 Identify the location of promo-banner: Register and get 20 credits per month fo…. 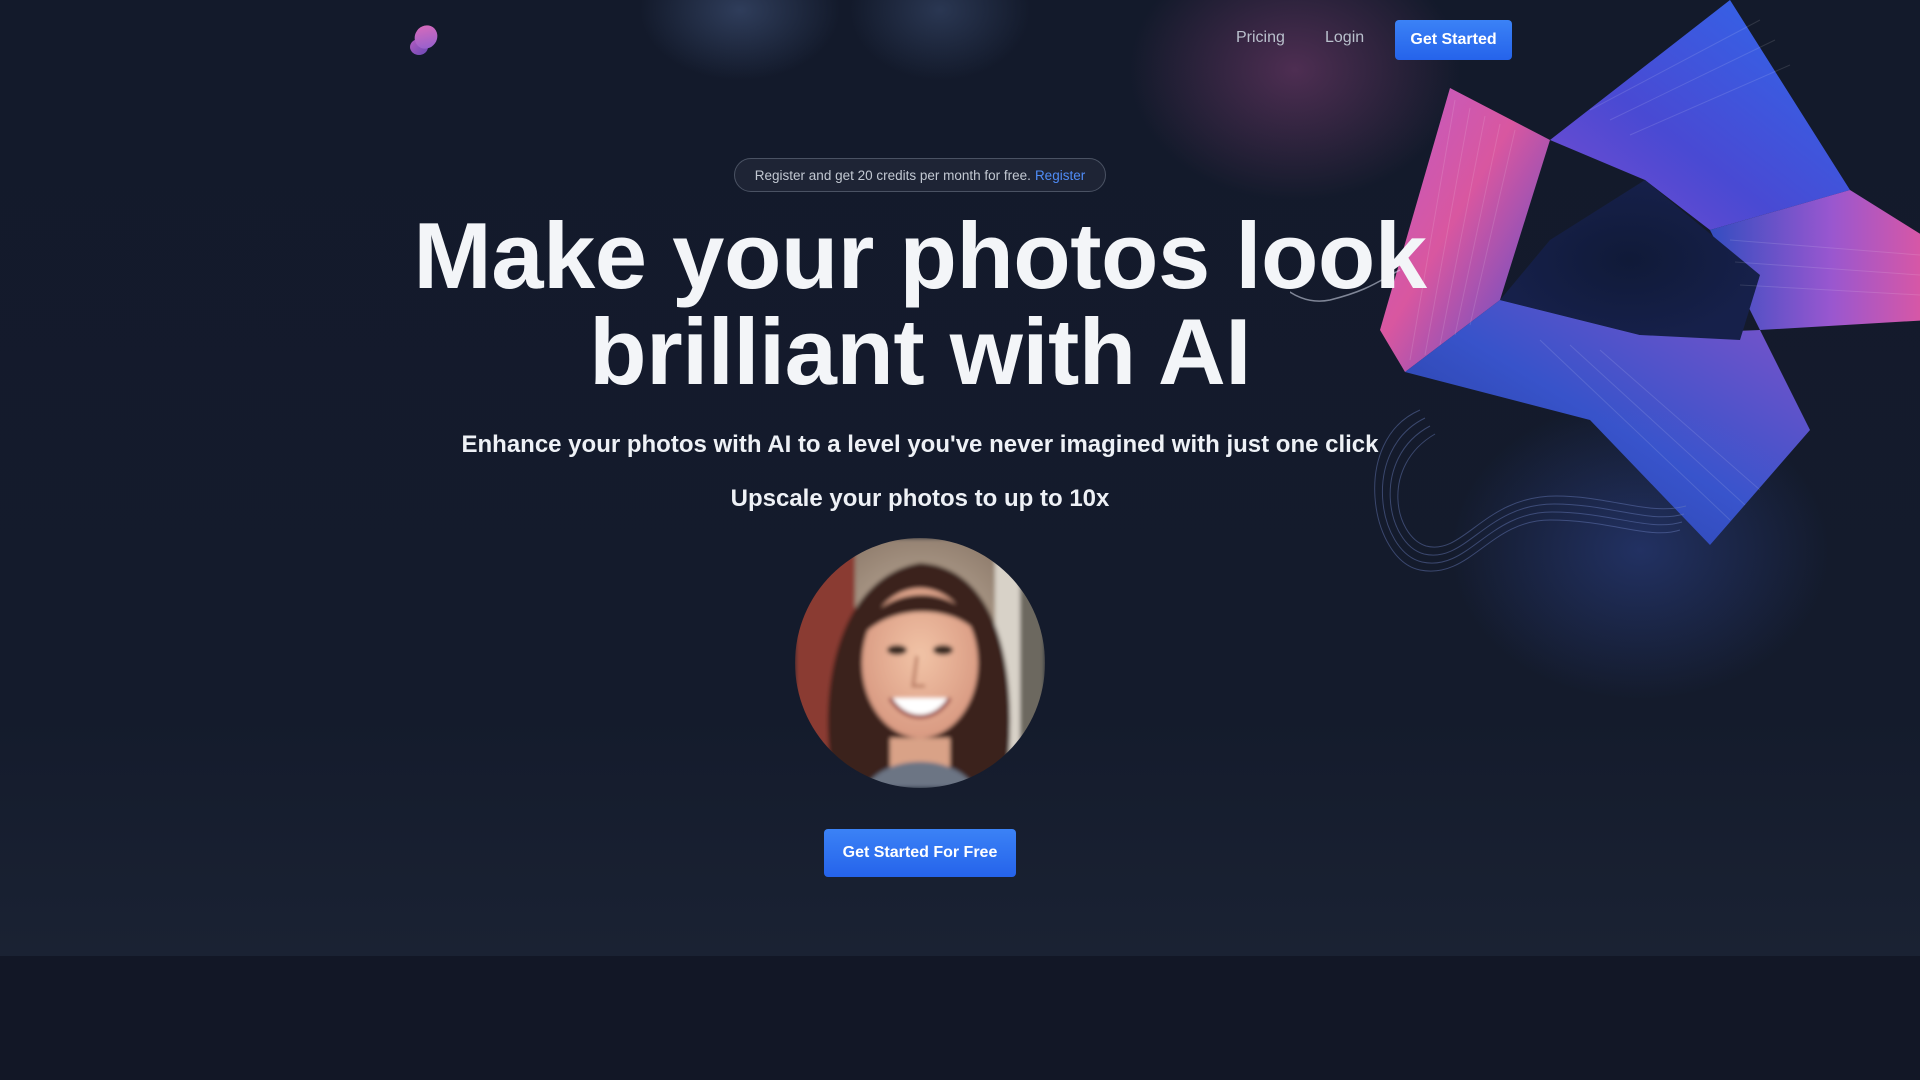
(920, 175).